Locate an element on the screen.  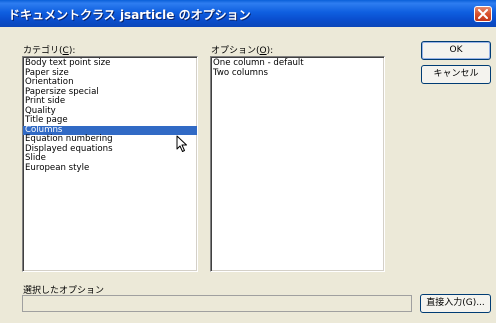
cancel-button: キャンセル is located at coordinates (456, 74).